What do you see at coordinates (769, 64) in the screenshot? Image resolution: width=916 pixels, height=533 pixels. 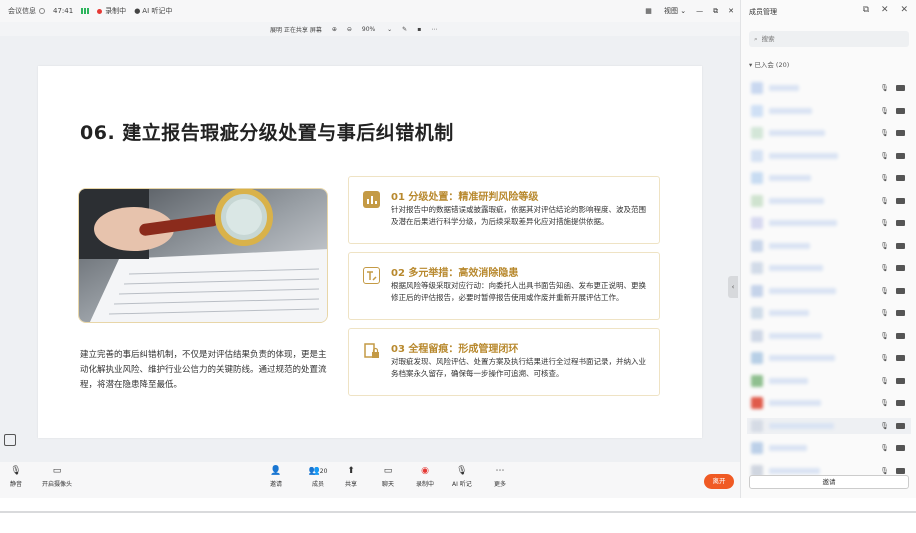 I see `joined-group-header: ▾ 已入会 (20)` at bounding box center [769, 64].